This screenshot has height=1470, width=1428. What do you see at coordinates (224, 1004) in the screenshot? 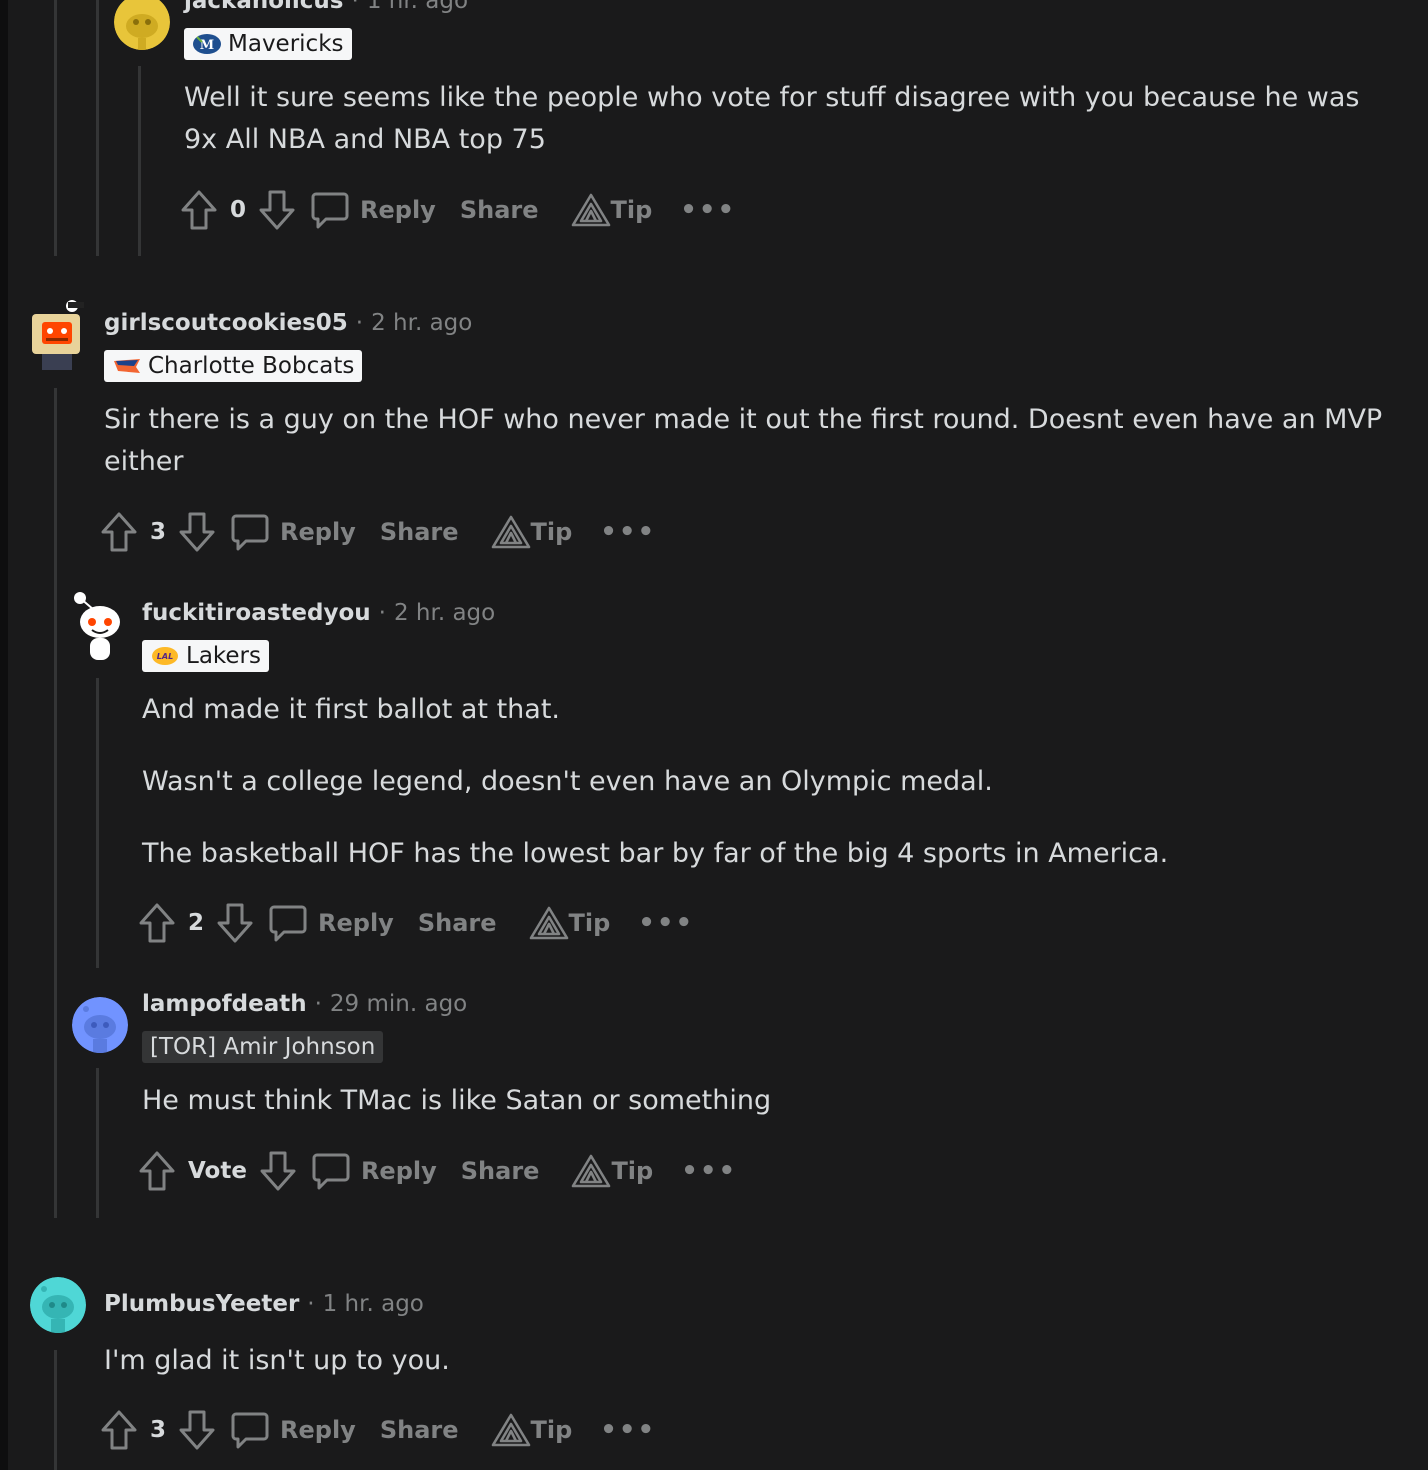
I see `username: lampofdeath` at bounding box center [224, 1004].